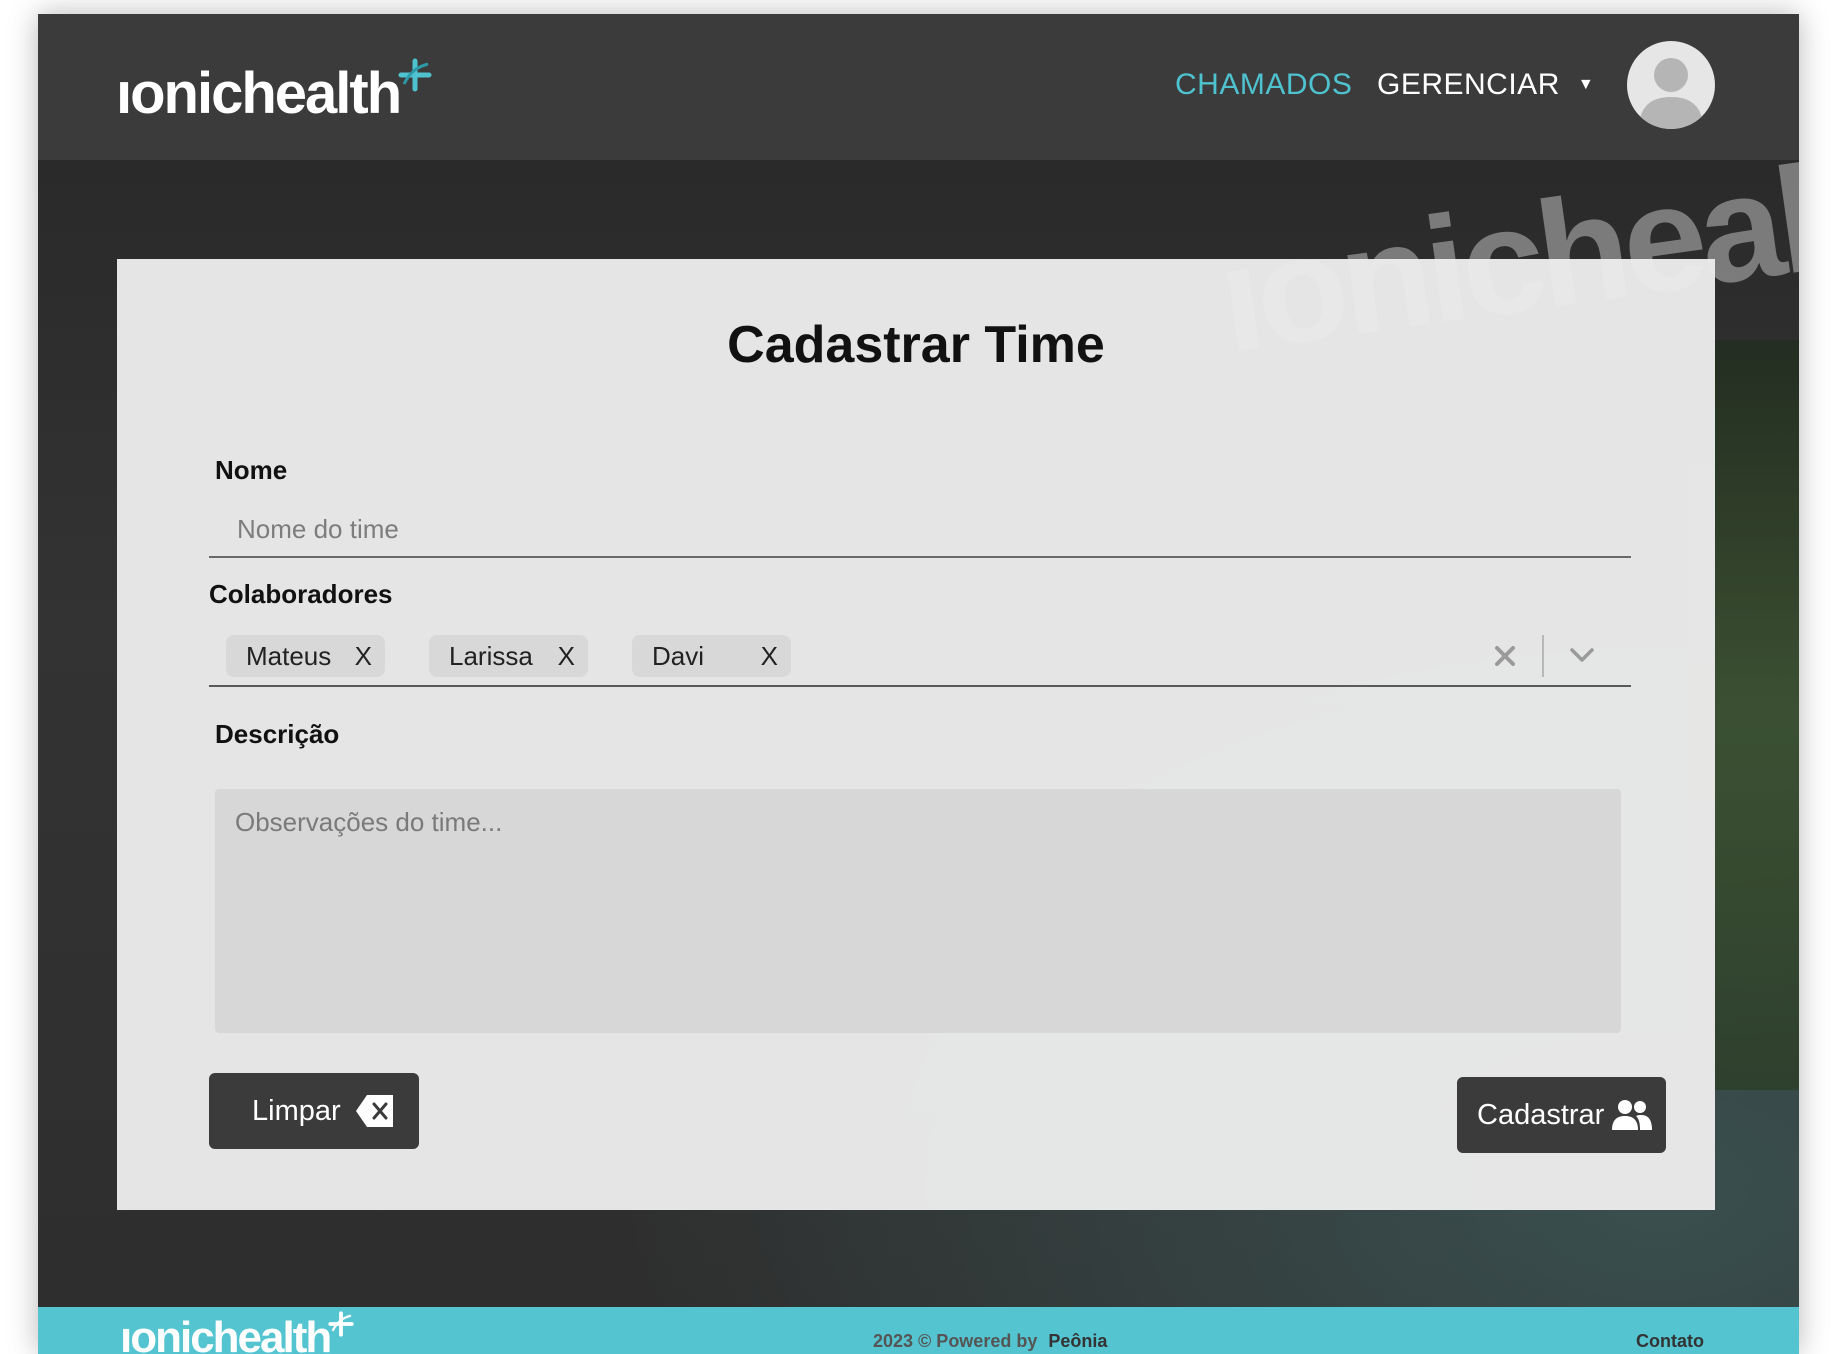 Image resolution: width=1837 pixels, height=1354 pixels. I want to click on chevron-down-icon, so click(1582, 655).